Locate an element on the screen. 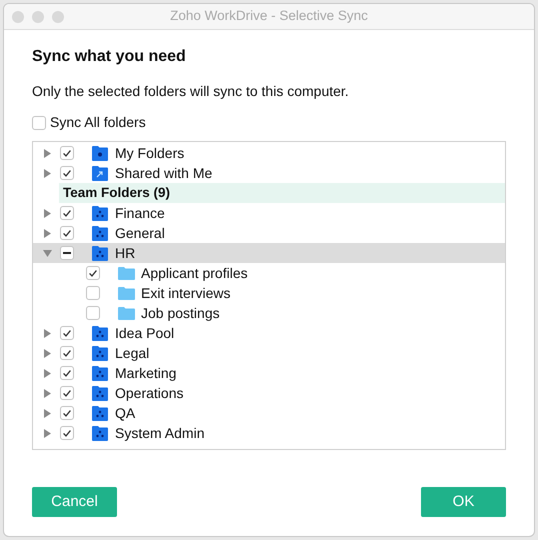 Image resolution: width=538 pixels, height=540 pixels. tree-row: QA is located at coordinates (269, 413).